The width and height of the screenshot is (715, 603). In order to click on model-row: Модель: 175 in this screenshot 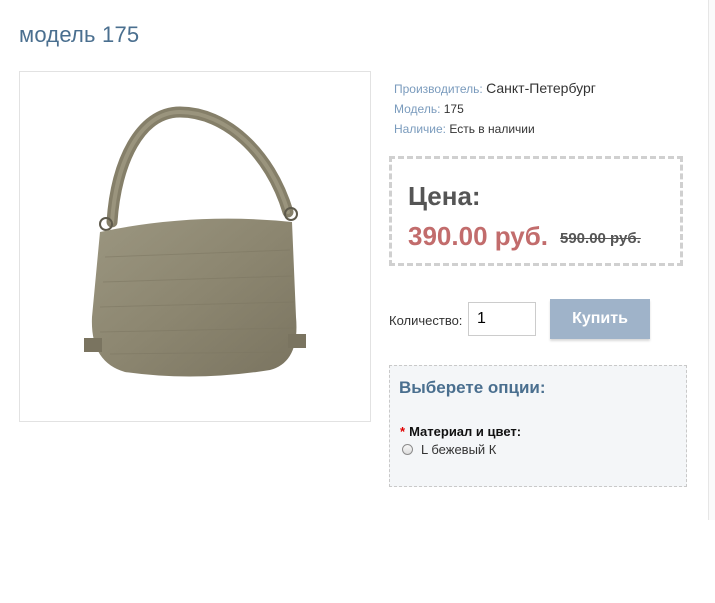, I will do `click(495, 109)`.